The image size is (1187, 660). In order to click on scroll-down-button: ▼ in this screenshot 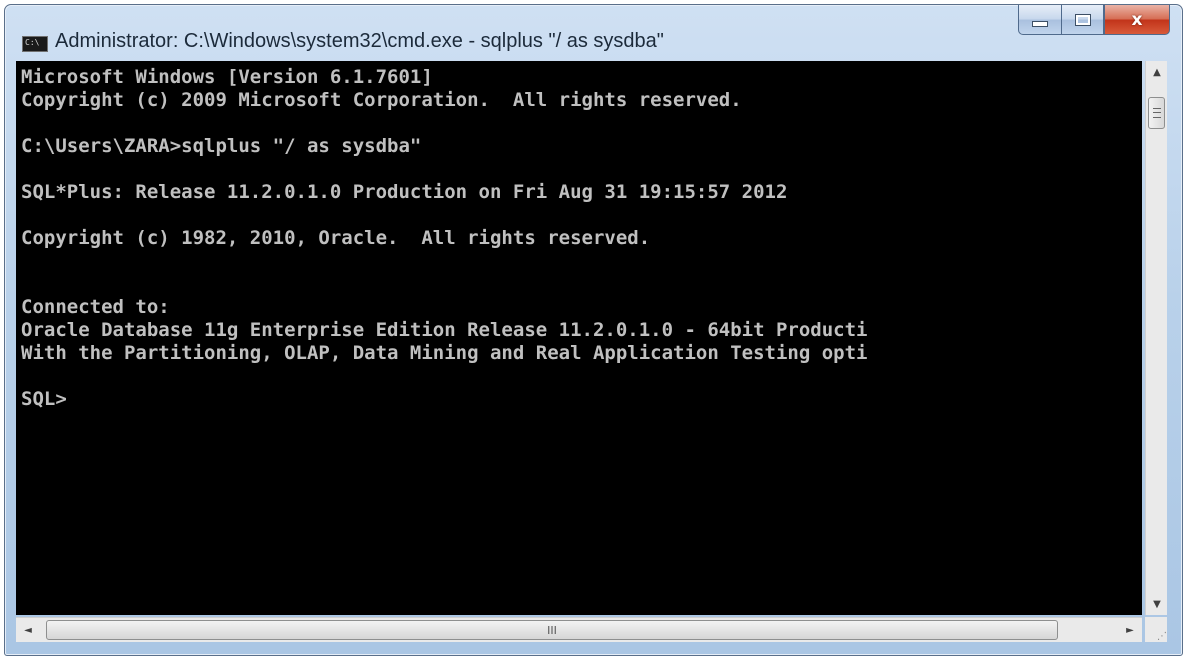, I will do `click(1157, 604)`.